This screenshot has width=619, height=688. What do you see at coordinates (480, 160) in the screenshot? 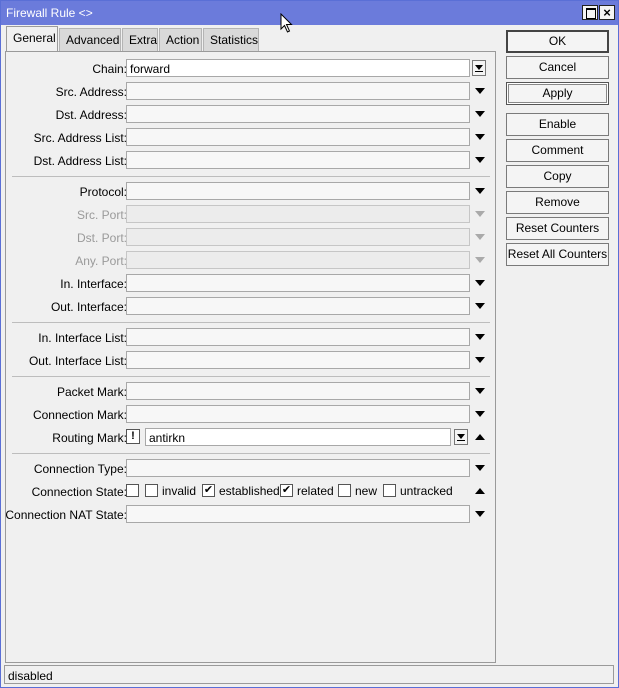
I see `dst-address-list-expand-icon` at bounding box center [480, 160].